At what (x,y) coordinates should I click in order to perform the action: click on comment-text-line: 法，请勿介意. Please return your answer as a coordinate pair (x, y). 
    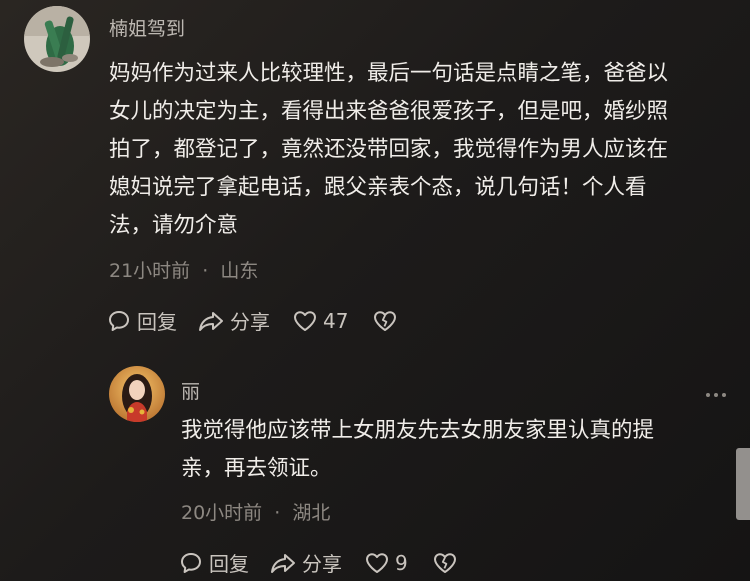
    Looking at the image, I should click on (174, 225).